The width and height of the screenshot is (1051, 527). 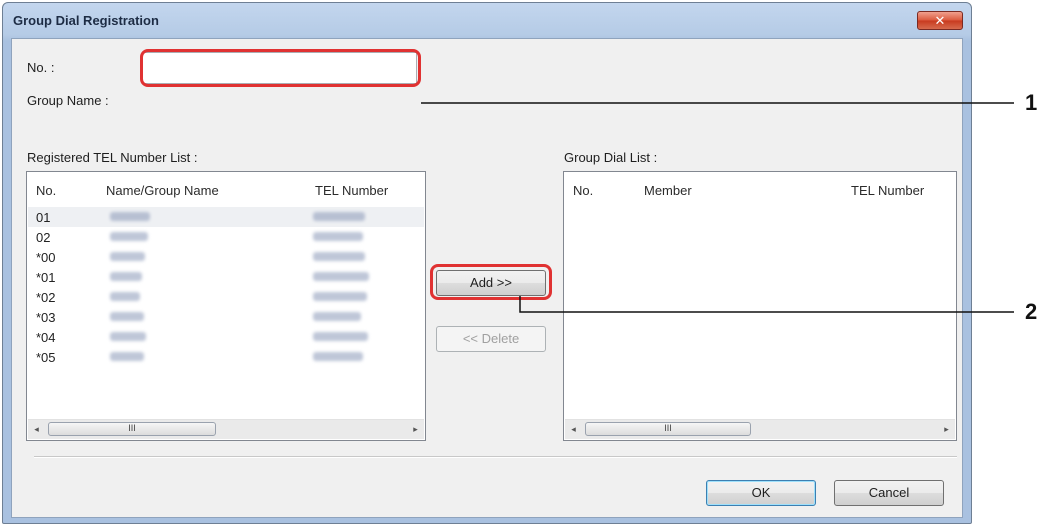 What do you see at coordinates (1031, 102) in the screenshot?
I see `callout-number-1: 1` at bounding box center [1031, 102].